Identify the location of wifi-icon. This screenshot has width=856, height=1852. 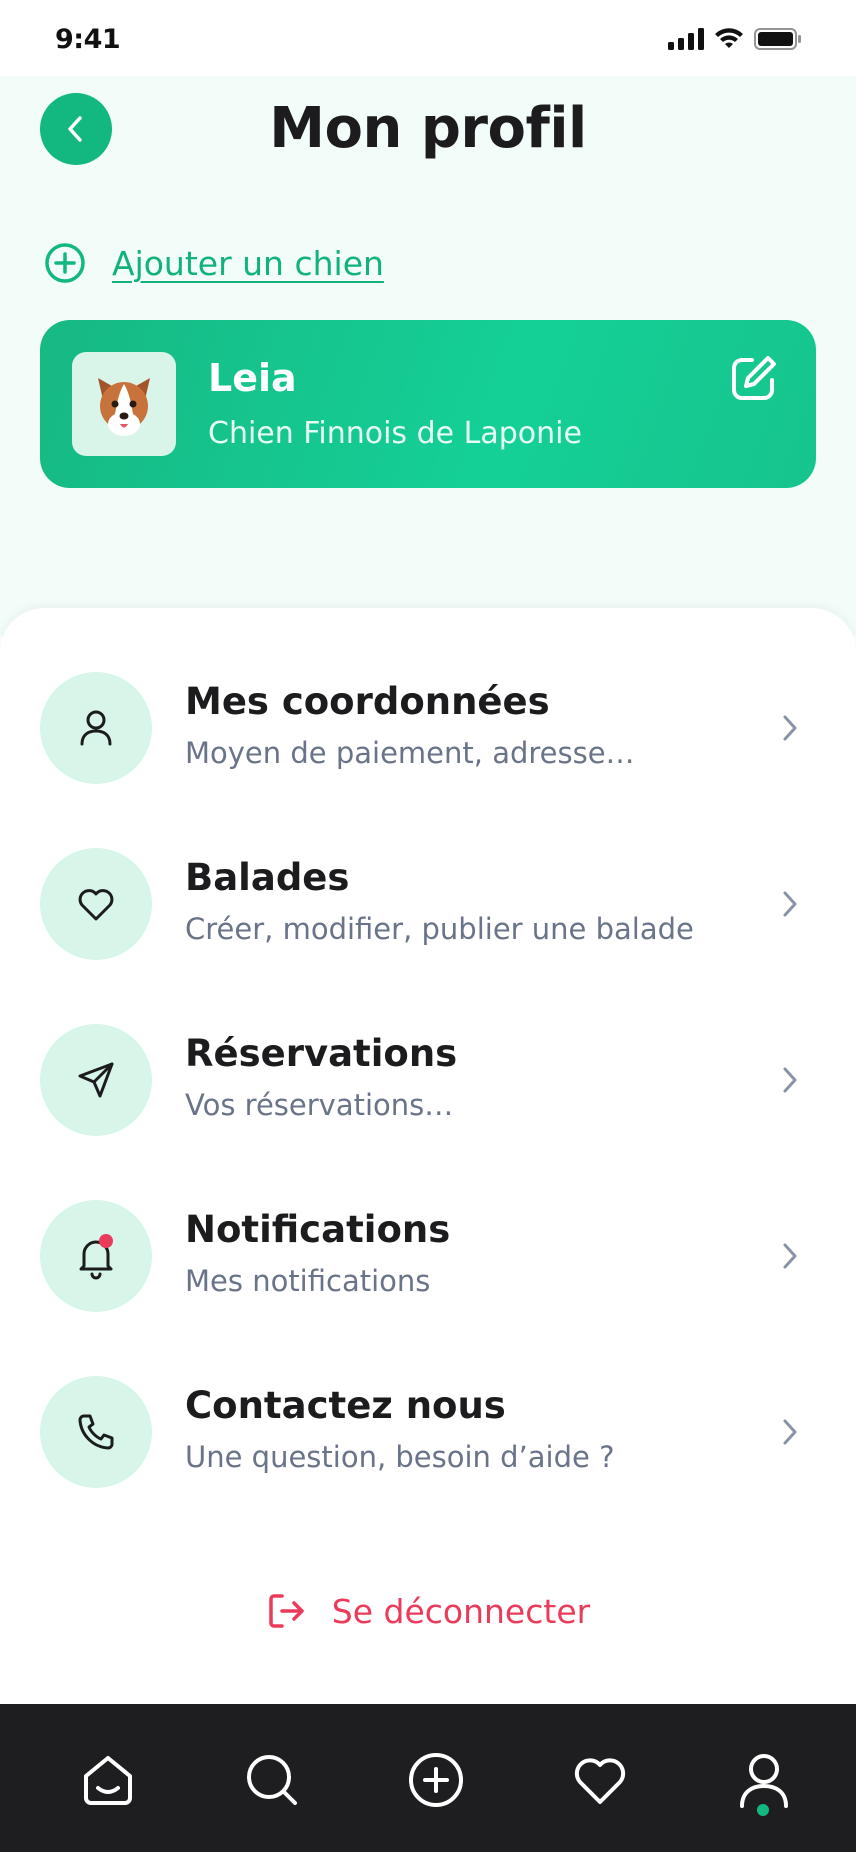
(729, 38).